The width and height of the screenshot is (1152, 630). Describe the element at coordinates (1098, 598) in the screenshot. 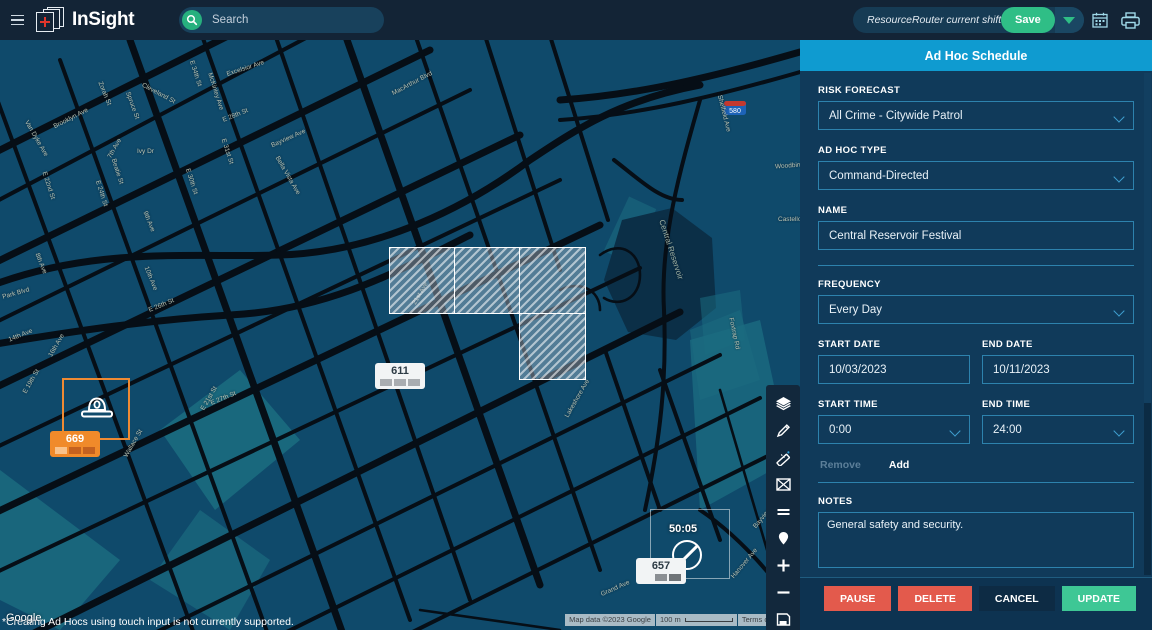

I see `update-button: UPDATE` at that location.